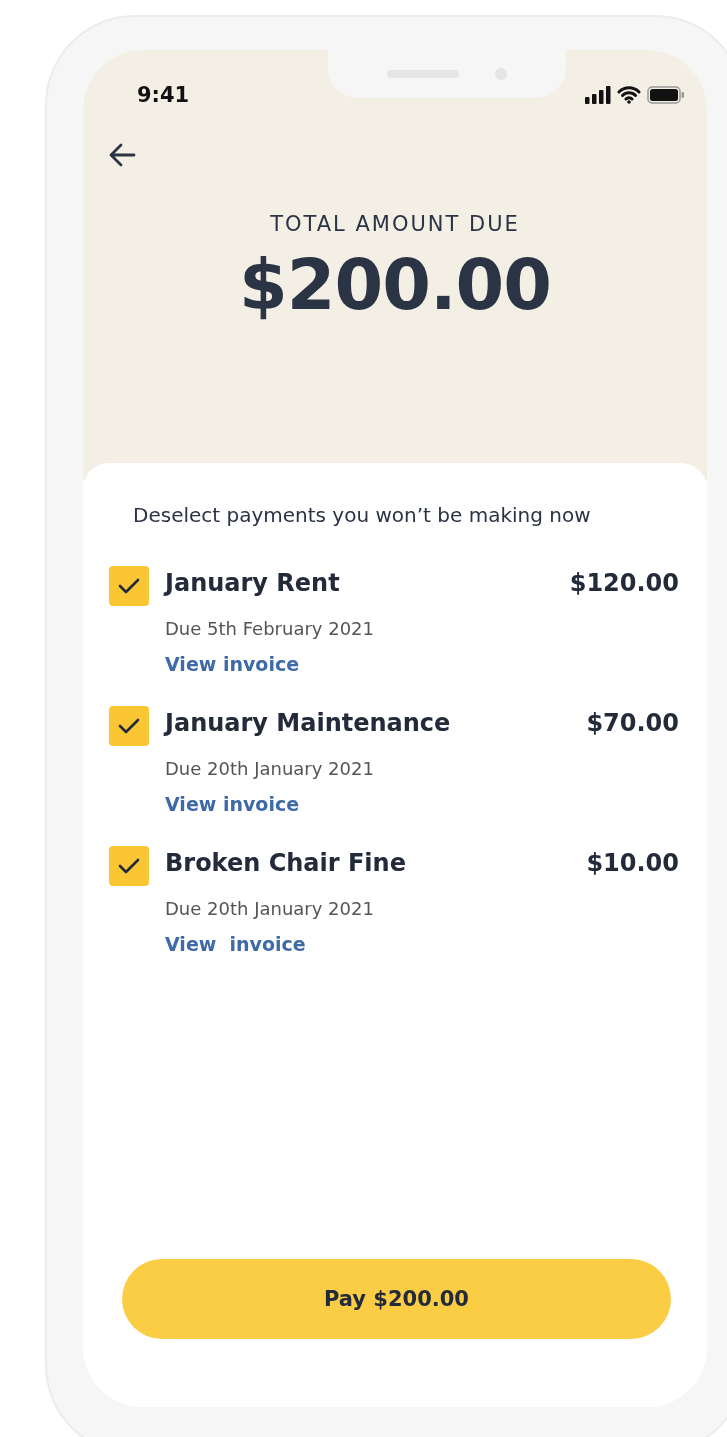 The width and height of the screenshot is (727, 1437). Describe the element at coordinates (598, 95) in the screenshot. I see `signal-icon` at that location.